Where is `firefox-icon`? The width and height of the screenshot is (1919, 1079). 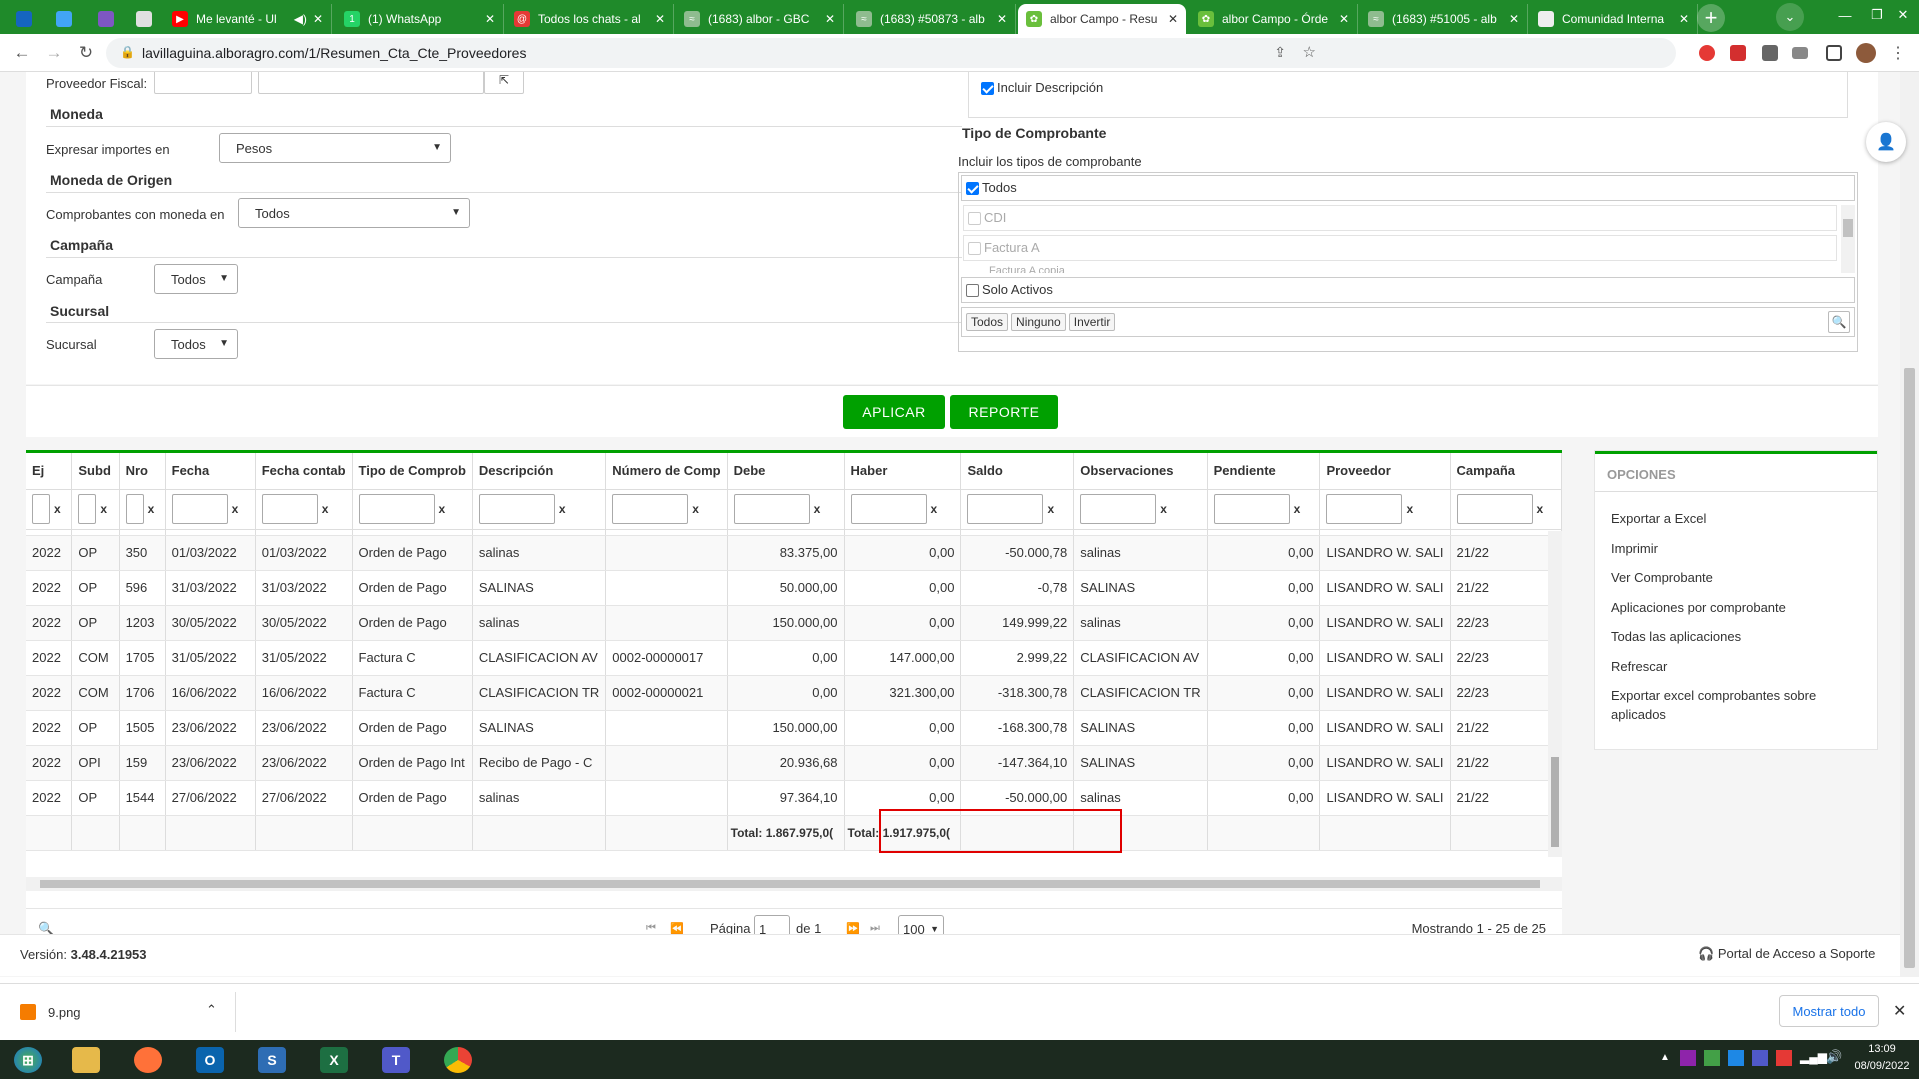 firefox-icon is located at coordinates (148, 1060).